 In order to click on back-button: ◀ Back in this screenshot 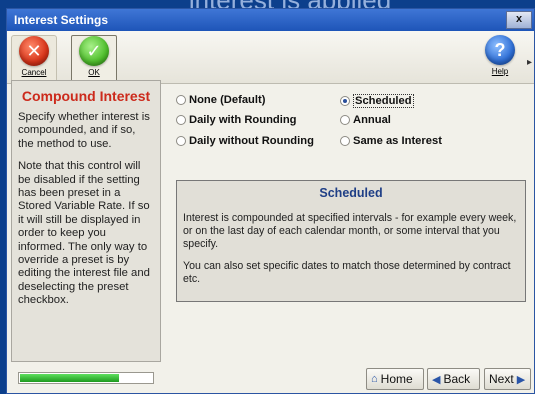, I will do `click(453, 379)`.